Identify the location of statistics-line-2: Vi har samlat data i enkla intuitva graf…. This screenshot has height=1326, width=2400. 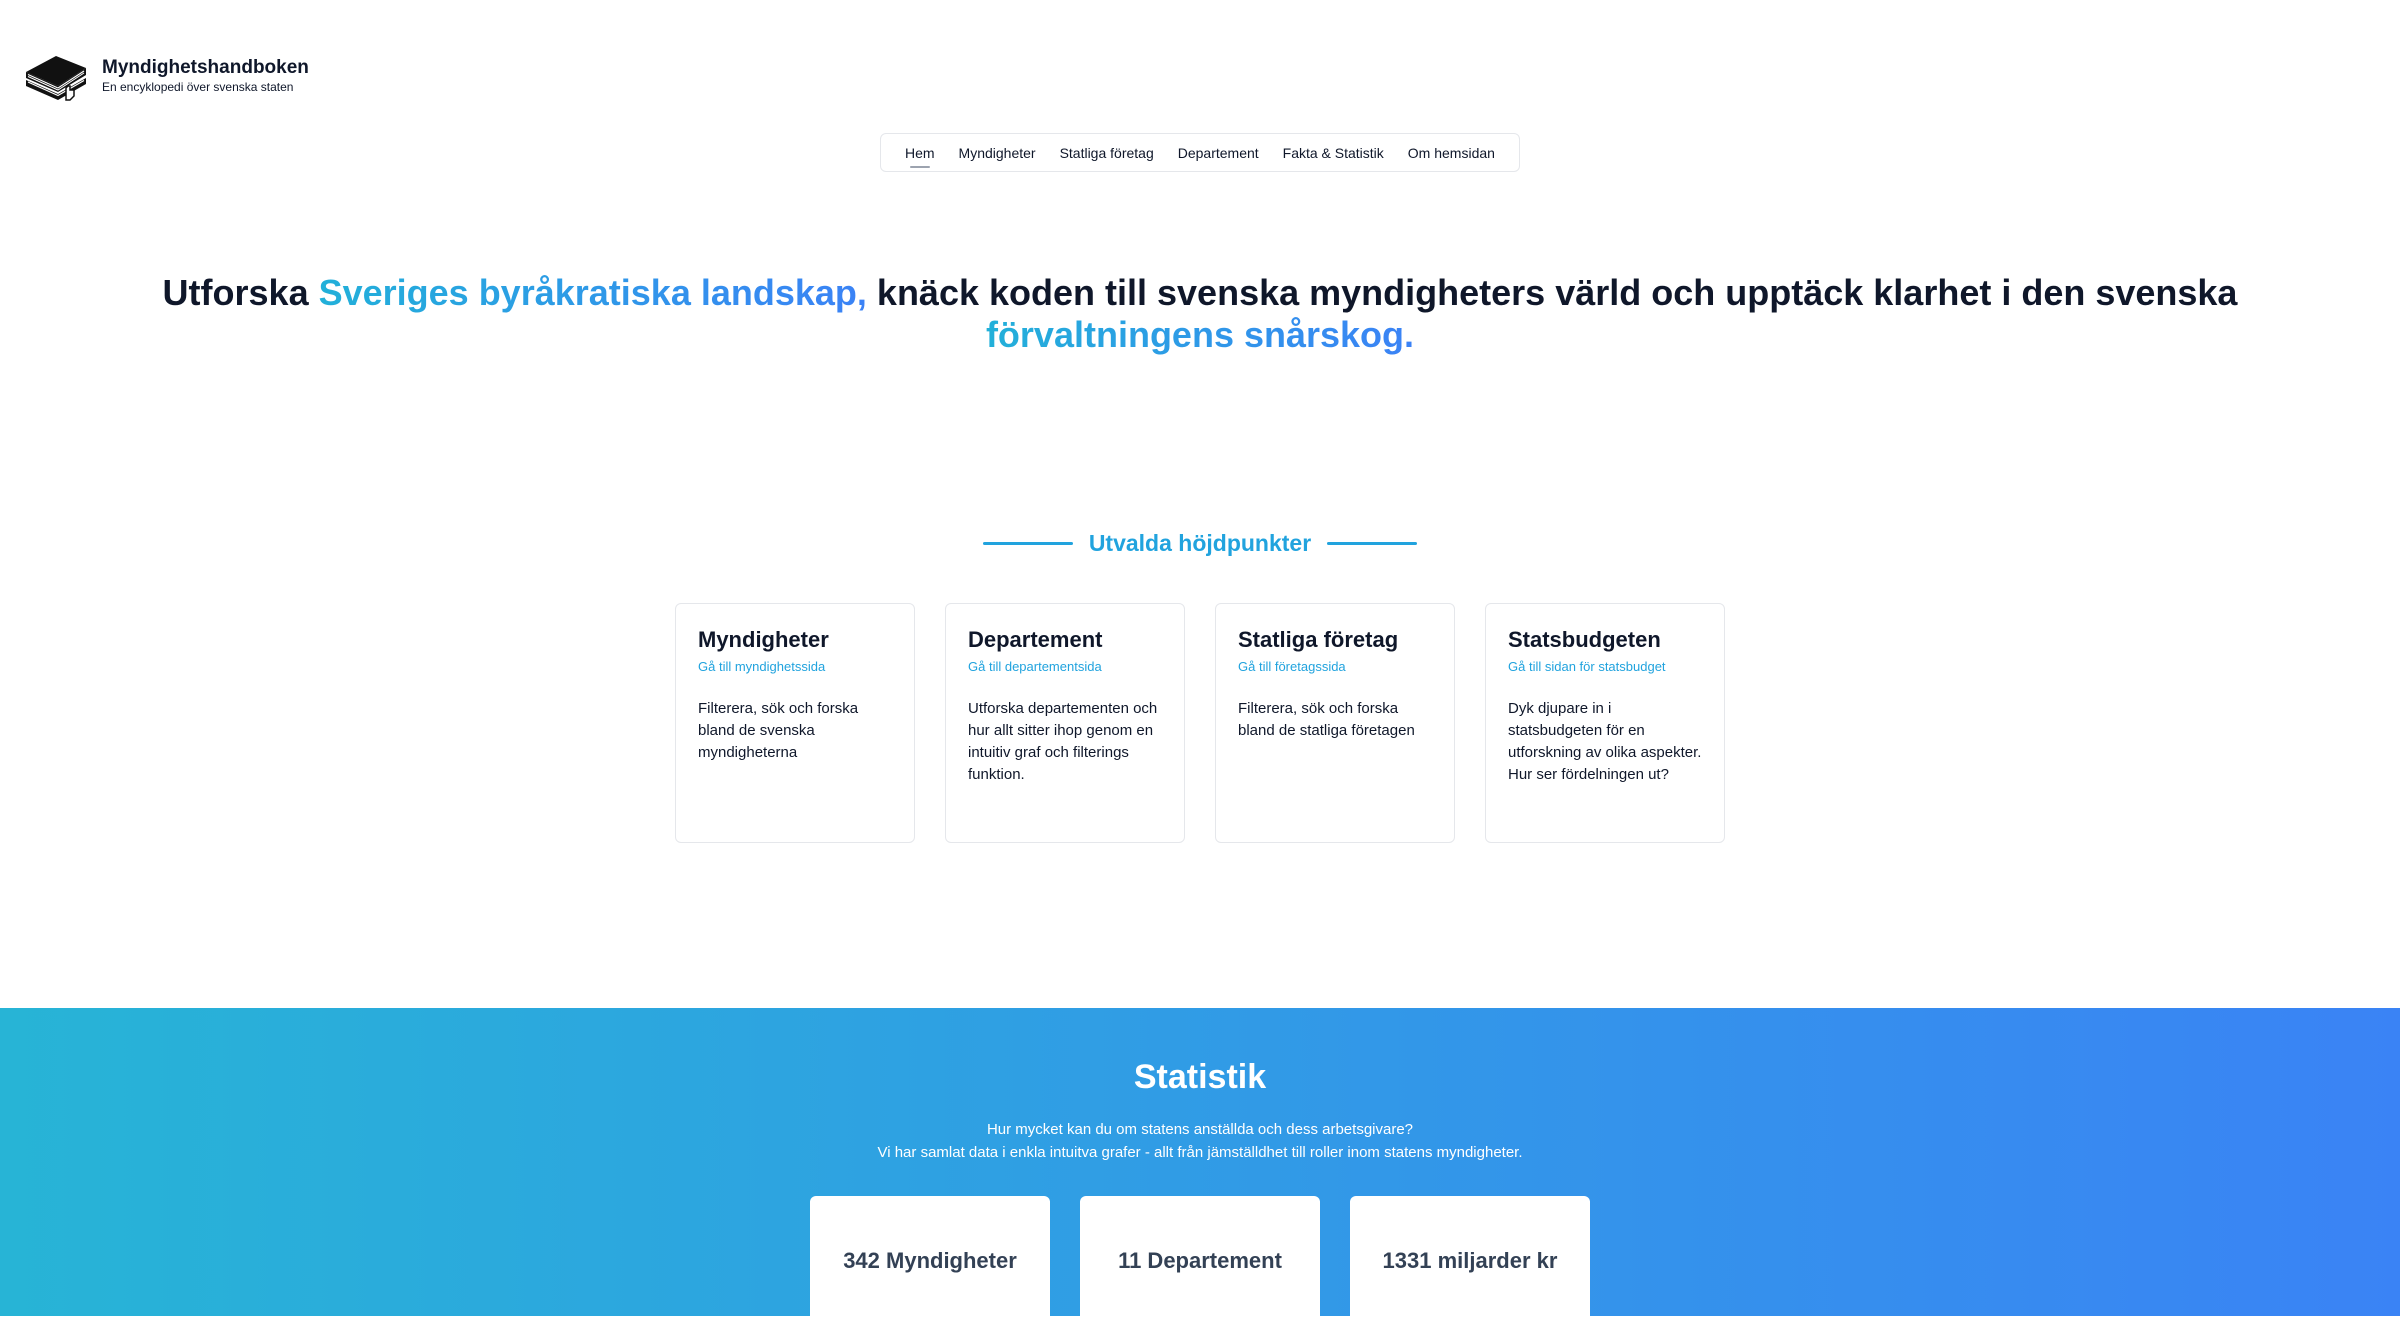
(1200, 1152).